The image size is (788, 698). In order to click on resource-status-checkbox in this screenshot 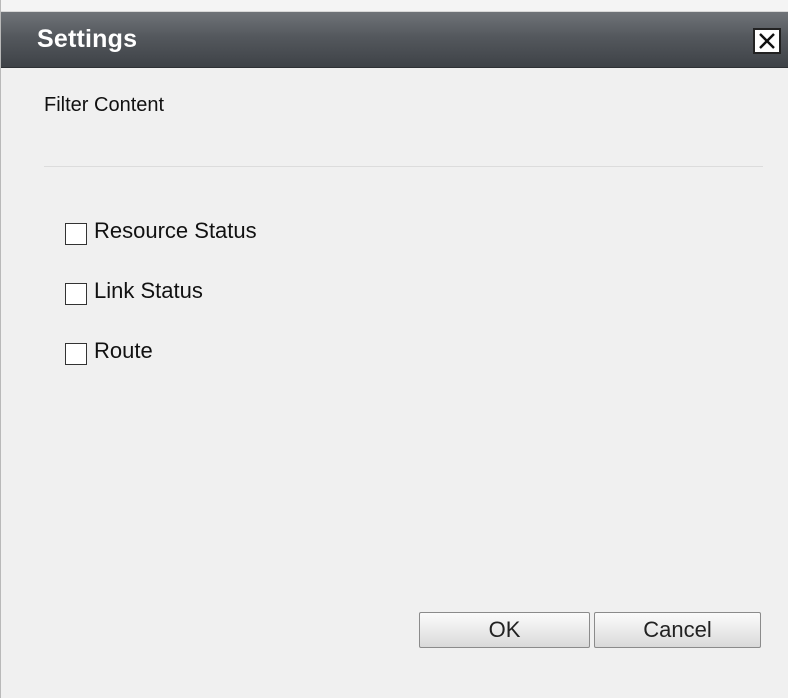, I will do `click(76, 234)`.